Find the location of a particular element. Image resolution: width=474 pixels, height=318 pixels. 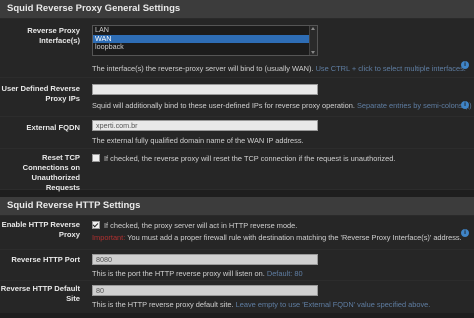

user-ips-input is located at coordinates (205, 89).